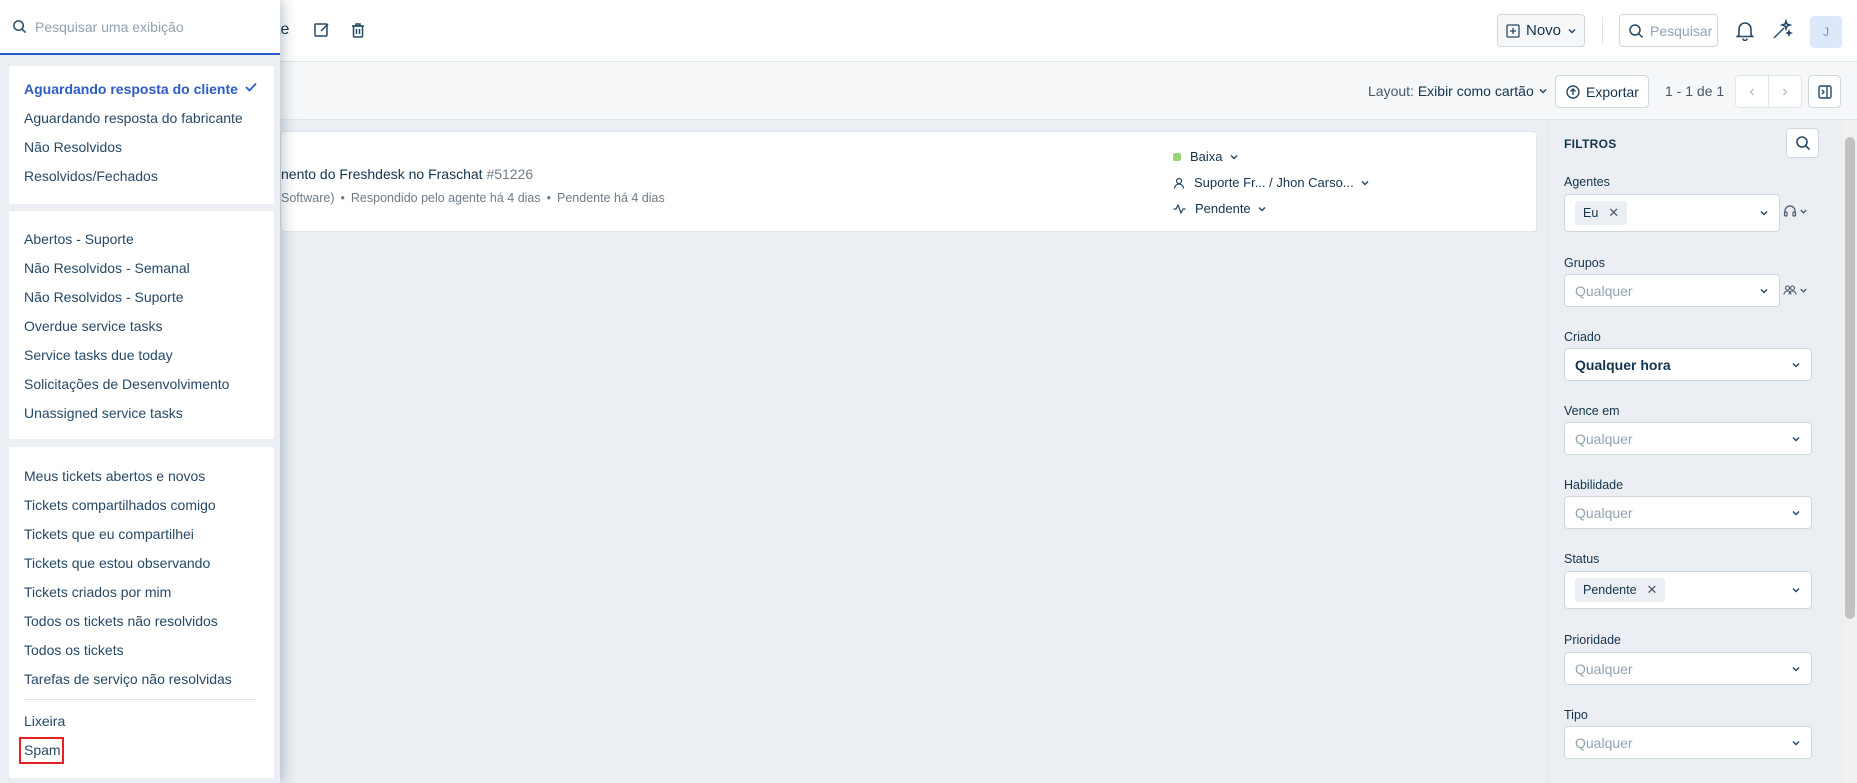 This screenshot has width=1857, height=783. What do you see at coordinates (104, 297) in the screenshot?
I see `view-item: Não Resolvidos - Suporte` at bounding box center [104, 297].